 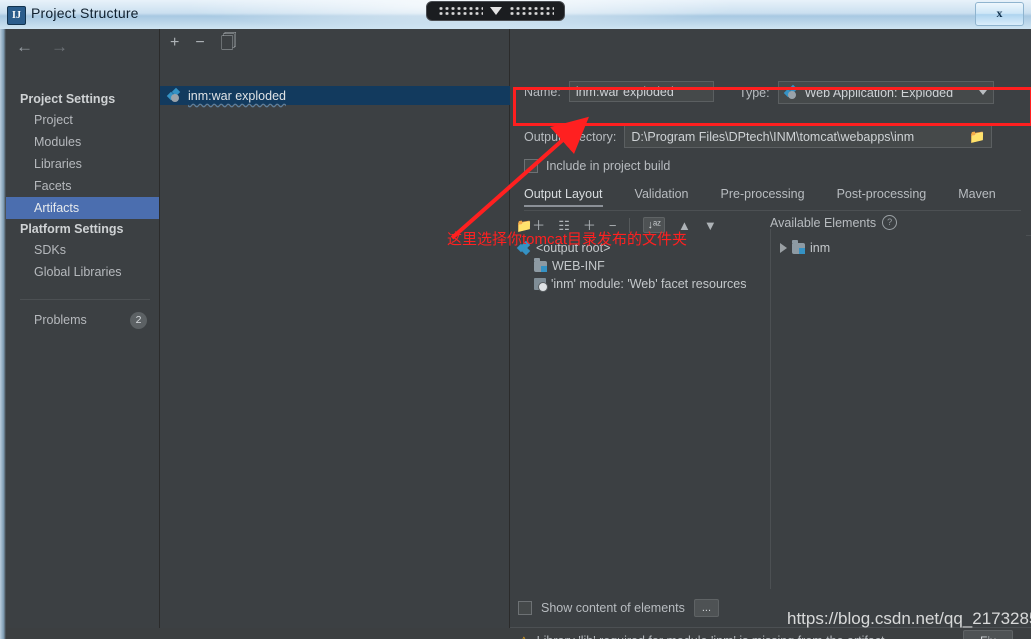 I want to click on tree-node-web-facet-resources: 'inm' module: 'Web' facet resources, so click(x=643, y=284).